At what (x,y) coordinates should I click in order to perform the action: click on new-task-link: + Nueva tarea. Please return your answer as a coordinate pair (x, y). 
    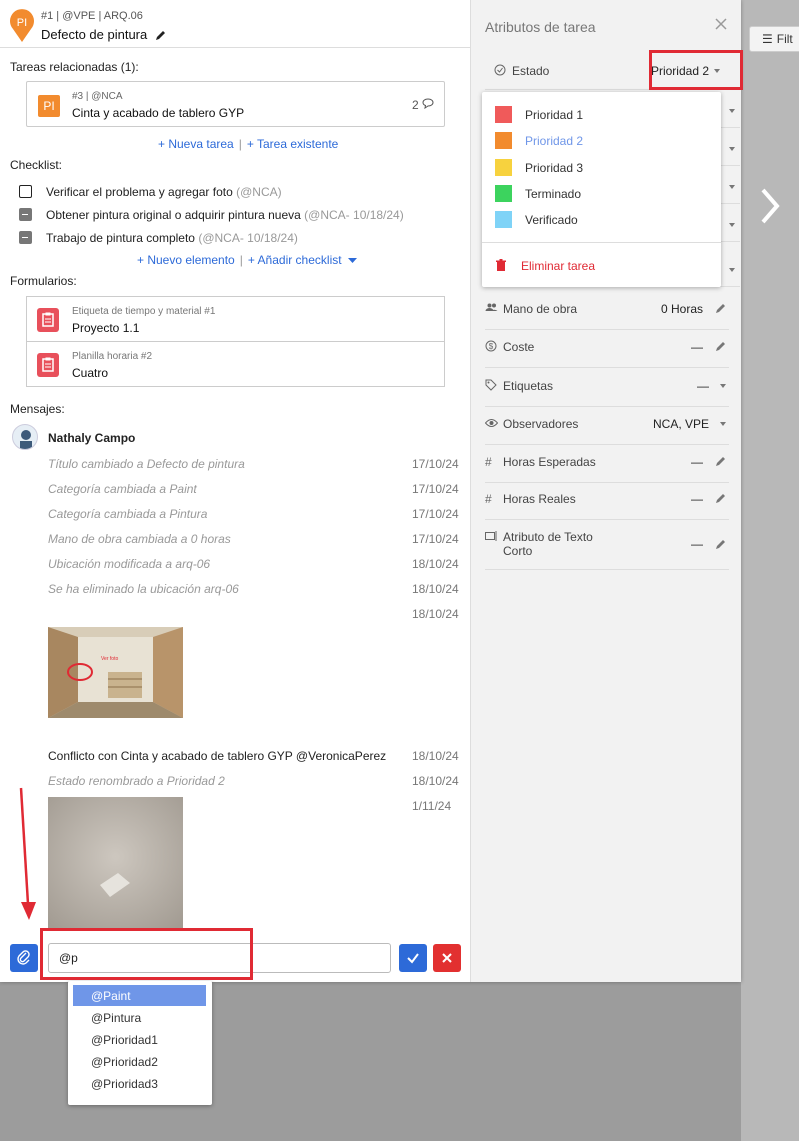
    Looking at the image, I should click on (196, 144).